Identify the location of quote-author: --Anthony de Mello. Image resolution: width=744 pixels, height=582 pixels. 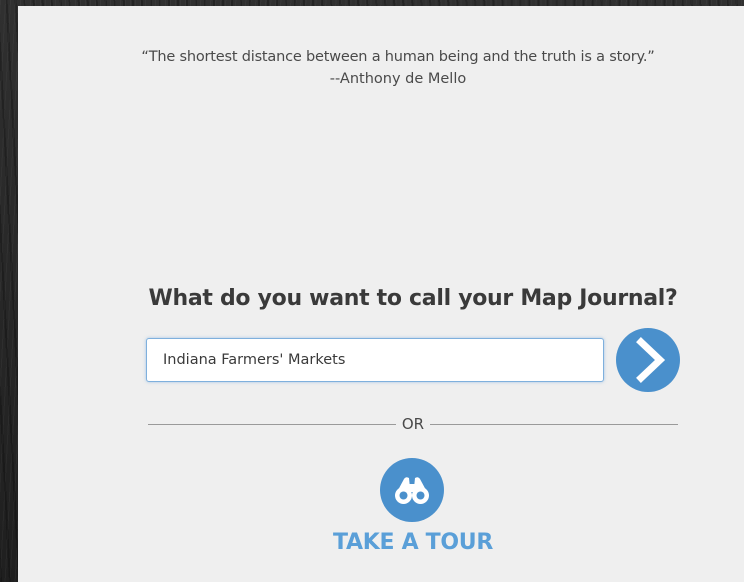
(398, 79).